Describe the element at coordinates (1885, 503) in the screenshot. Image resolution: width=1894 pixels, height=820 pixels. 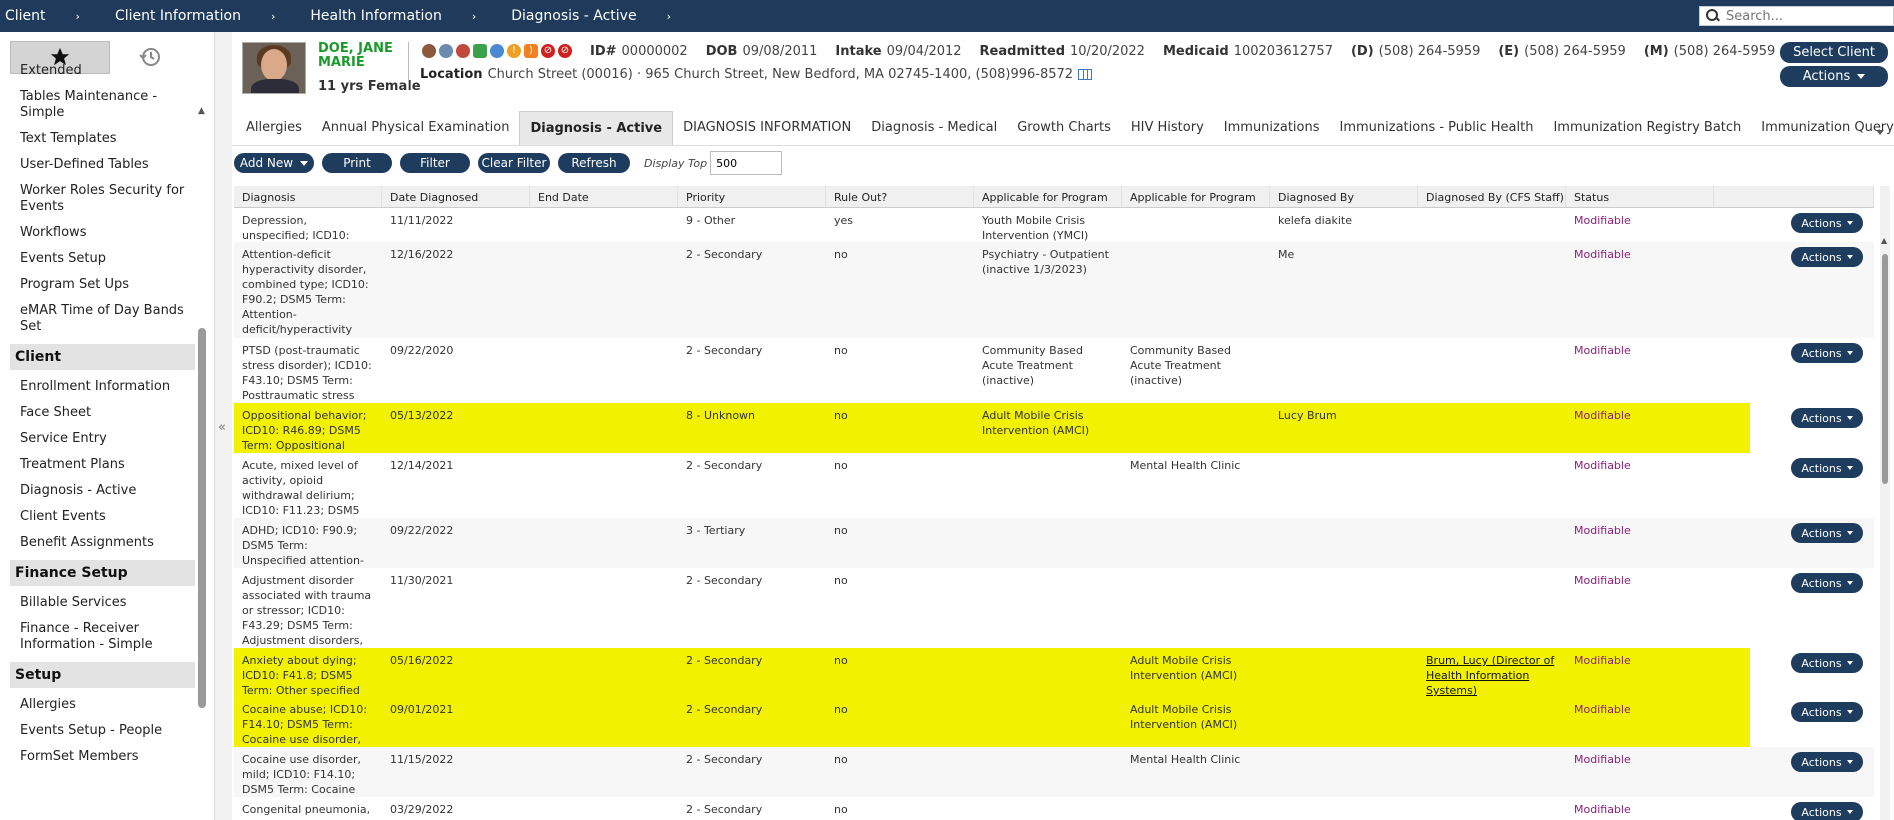
I see `table-scrollbar: ▲` at that location.